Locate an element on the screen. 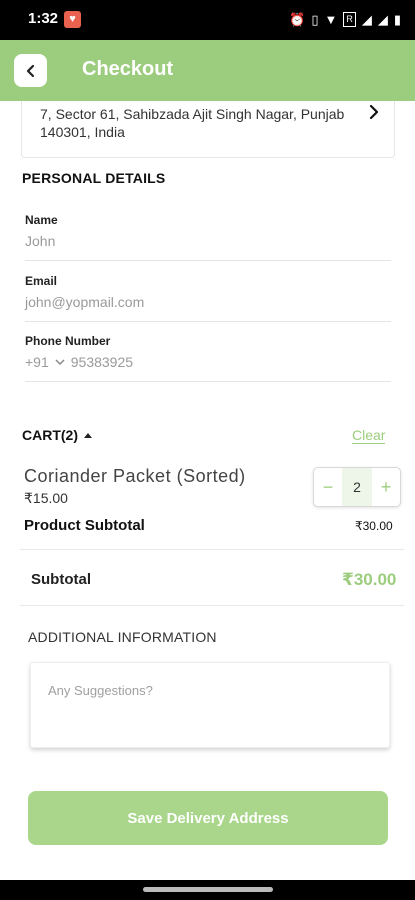 This screenshot has height=900, width=415. personal-details-heading: PERSONAL DETAILS is located at coordinates (94, 178).